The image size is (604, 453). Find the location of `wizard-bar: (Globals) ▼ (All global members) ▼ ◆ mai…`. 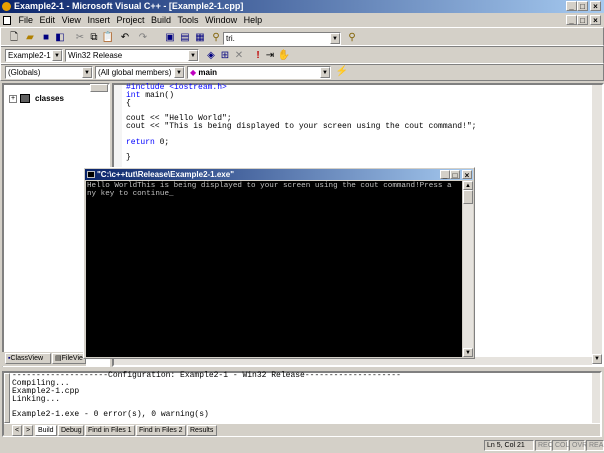

wizard-bar: (Globals) ▼ (All global members) ▼ ◆ mai… is located at coordinates (302, 72).